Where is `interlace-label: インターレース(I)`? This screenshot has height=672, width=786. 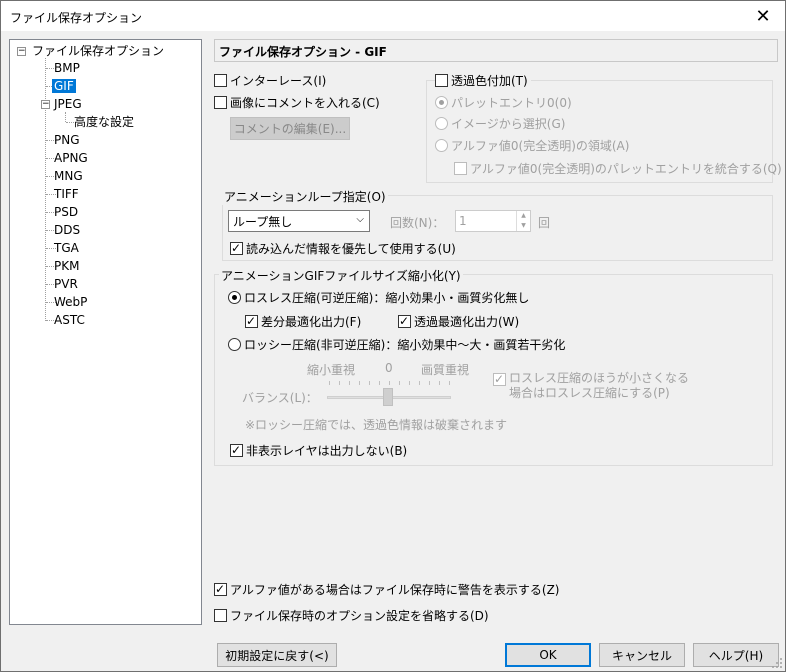
interlace-label: インターレース(I) is located at coordinates (278, 81).